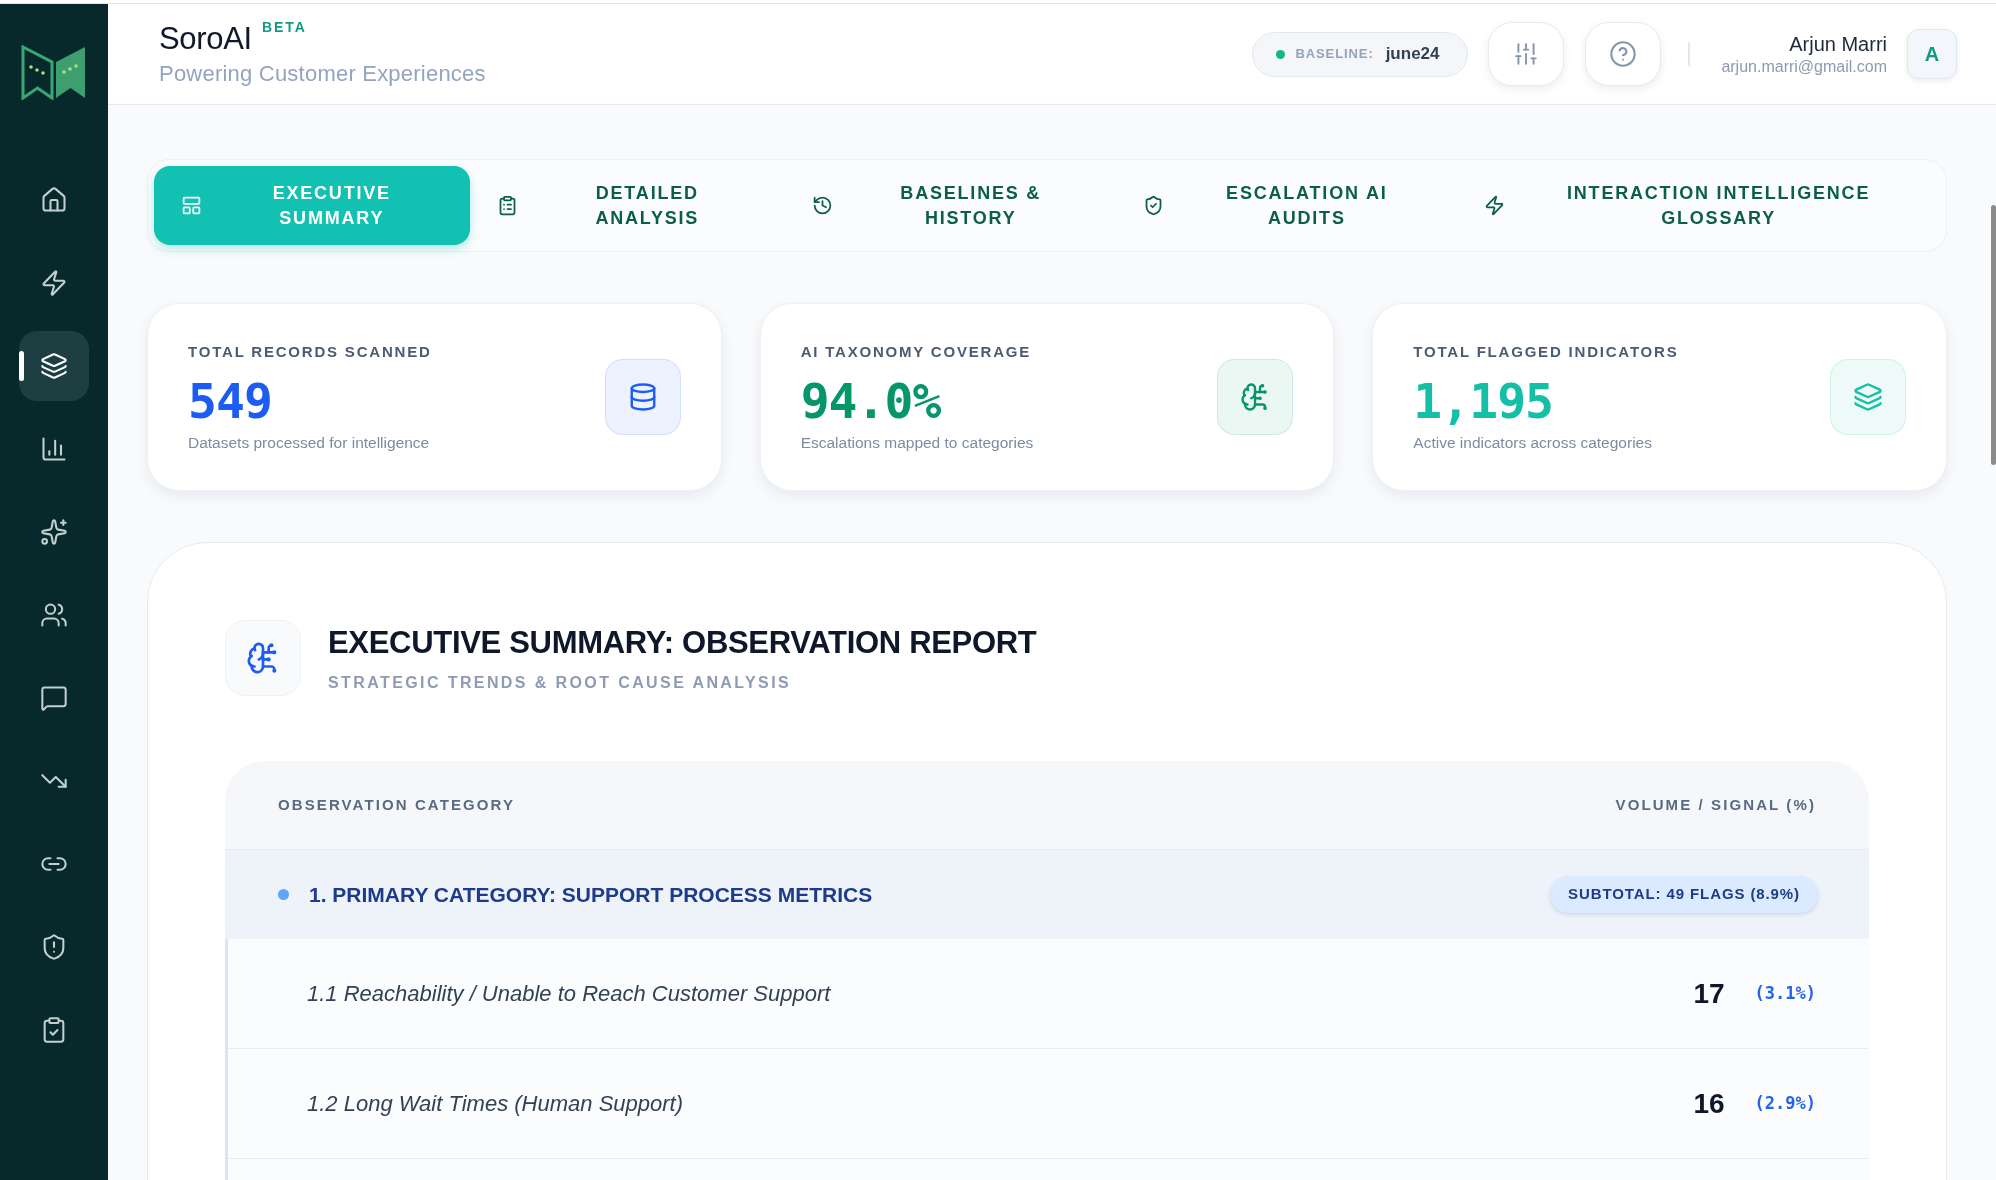  Describe the element at coordinates (642, 397) in the screenshot. I see `database-icon` at that location.